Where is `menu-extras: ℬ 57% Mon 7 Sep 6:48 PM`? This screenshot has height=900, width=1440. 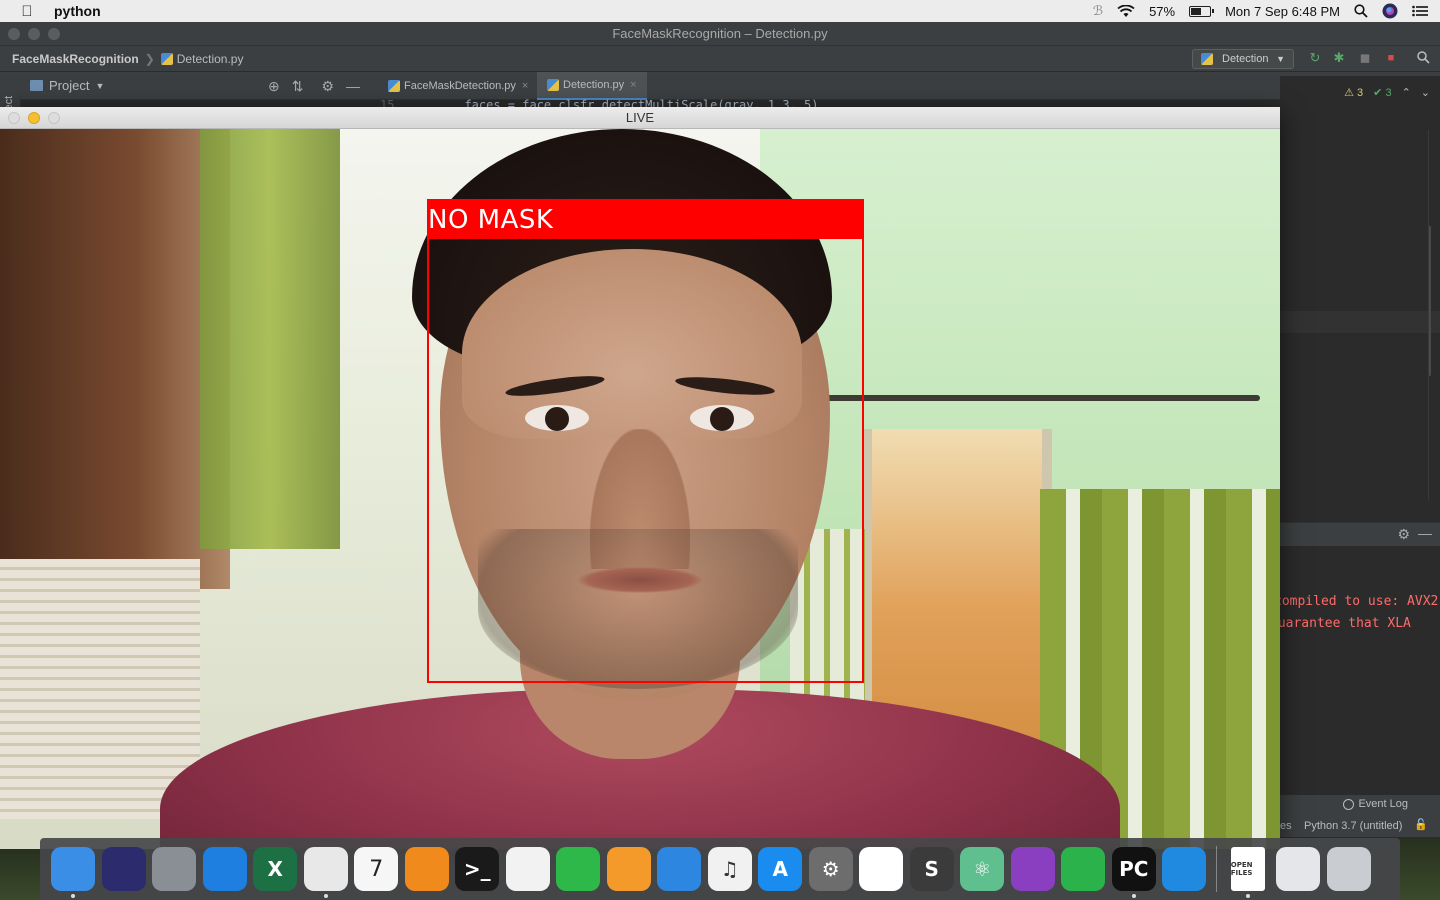 menu-extras: ℬ 57% Mon 7 Sep 6:48 PM is located at coordinates (1260, 11).